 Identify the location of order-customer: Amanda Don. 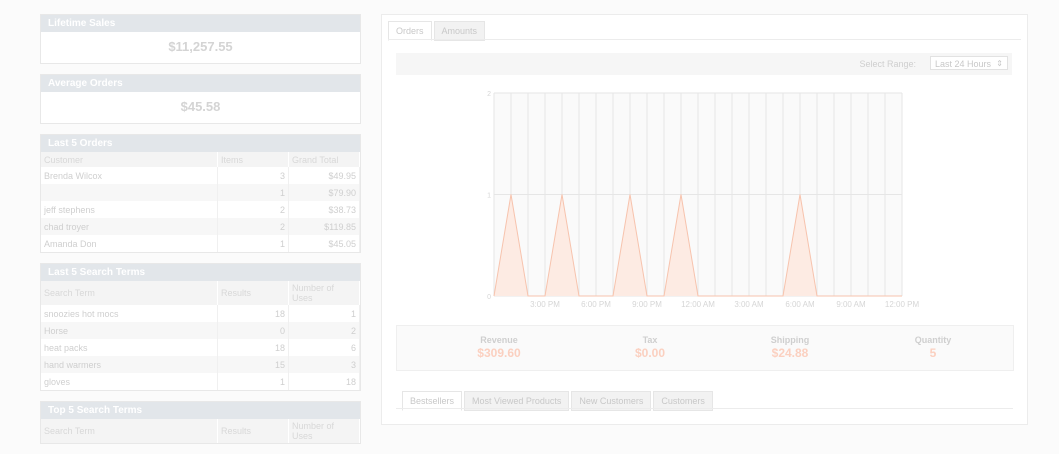
(129, 243).